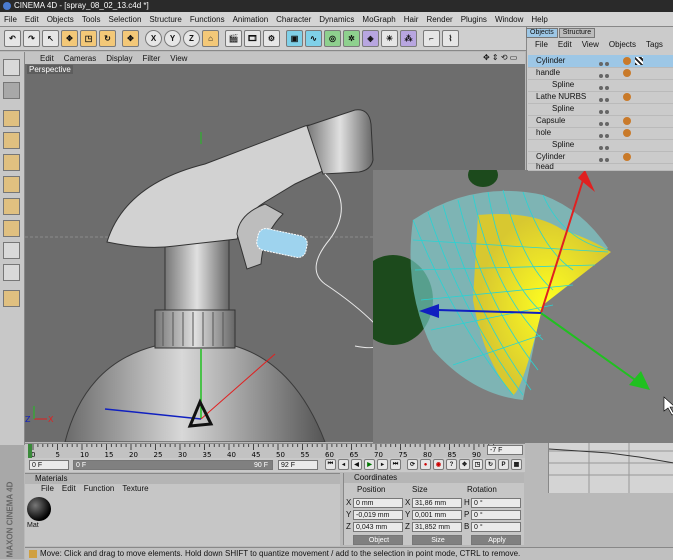 This screenshot has width=673, height=560. What do you see at coordinates (11, 250) in the screenshot?
I see `texture-mode-icon` at bounding box center [11, 250].